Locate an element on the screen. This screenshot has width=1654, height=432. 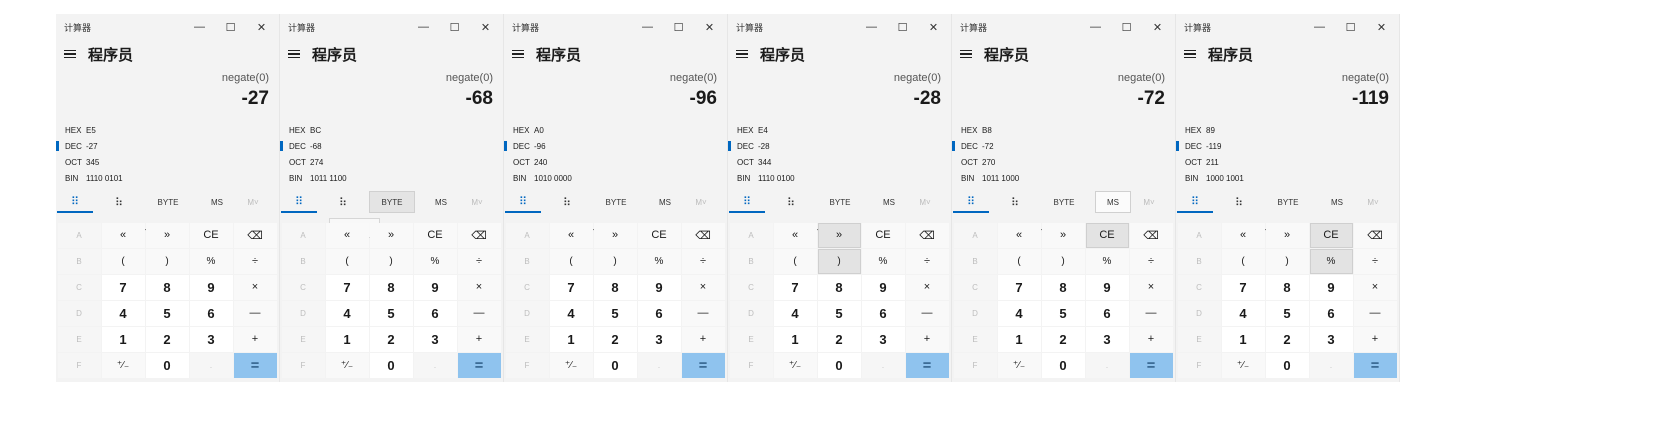
ms-button: MS is located at coordinates (441, 202).